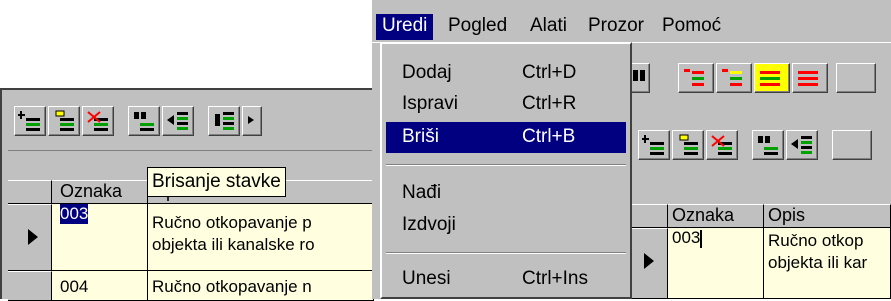 This screenshot has height=301, width=891. I want to click on menu-uredi: Uredi, so click(405, 27).